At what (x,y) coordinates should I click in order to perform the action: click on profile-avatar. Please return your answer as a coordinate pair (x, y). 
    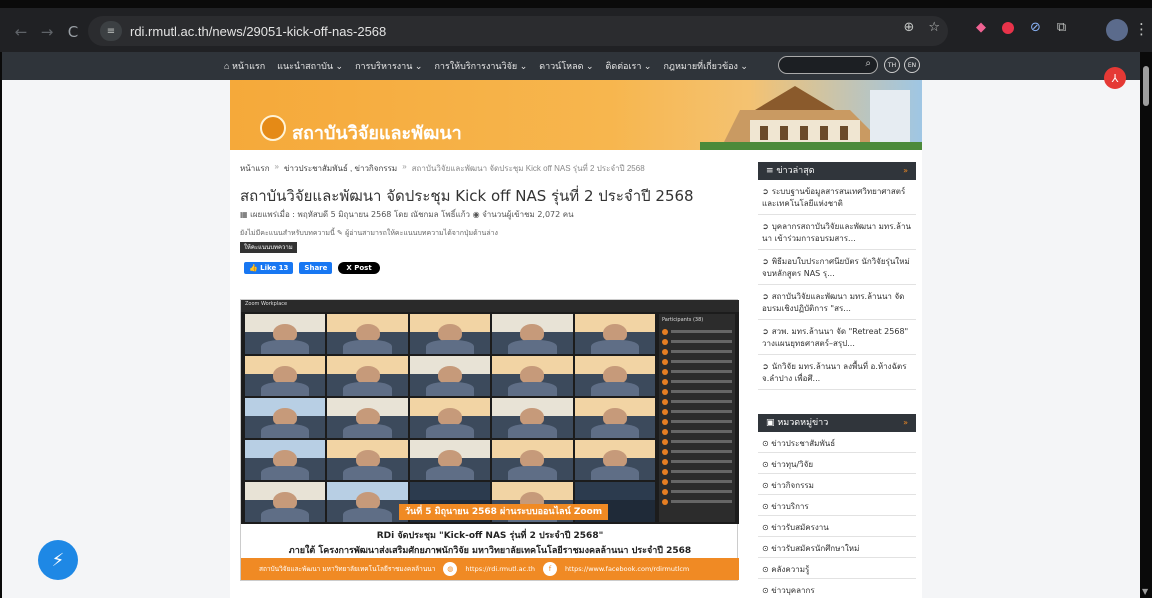
    Looking at the image, I should click on (1117, 30).